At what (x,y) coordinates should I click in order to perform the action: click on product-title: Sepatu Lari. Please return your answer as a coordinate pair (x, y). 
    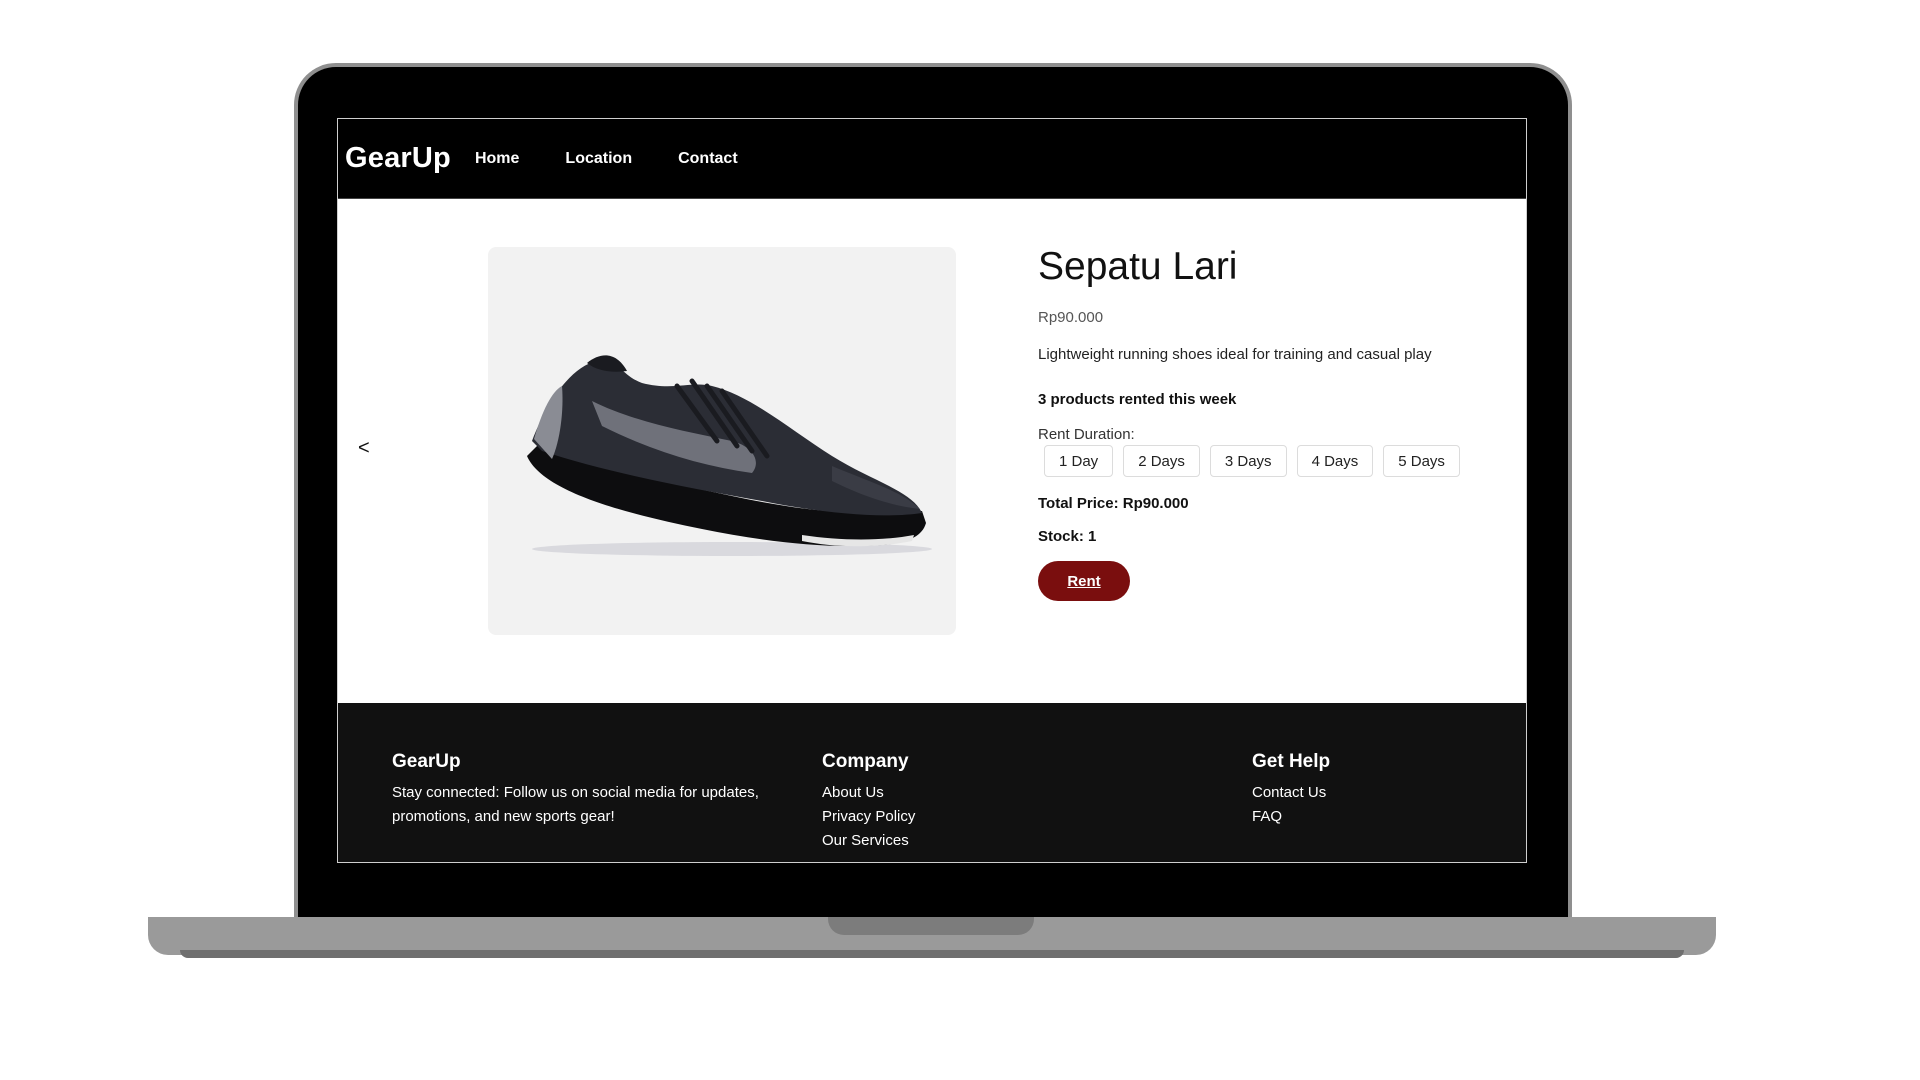
    Looking at the image, I should click on (1138, 266).